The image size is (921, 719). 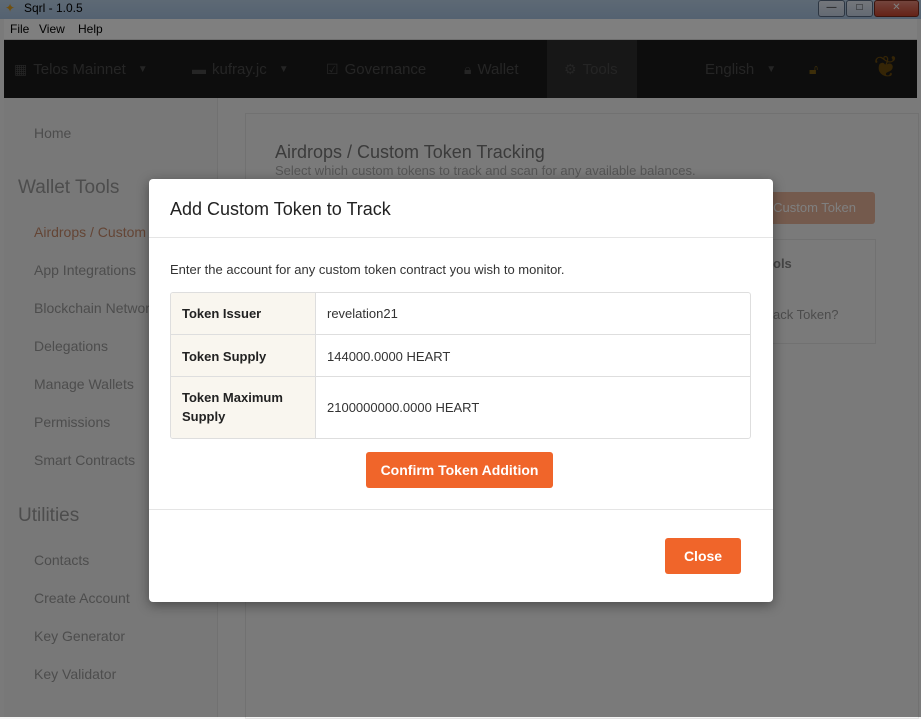 What do you see at coordinates (243, 407) in the screenshot?
I see `table-label-cell: Token Maximum Supply` at bounding box center [243, 407].